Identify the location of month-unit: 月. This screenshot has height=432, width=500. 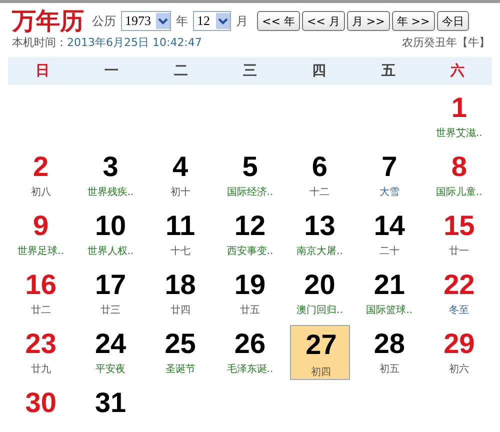
(242, 21).